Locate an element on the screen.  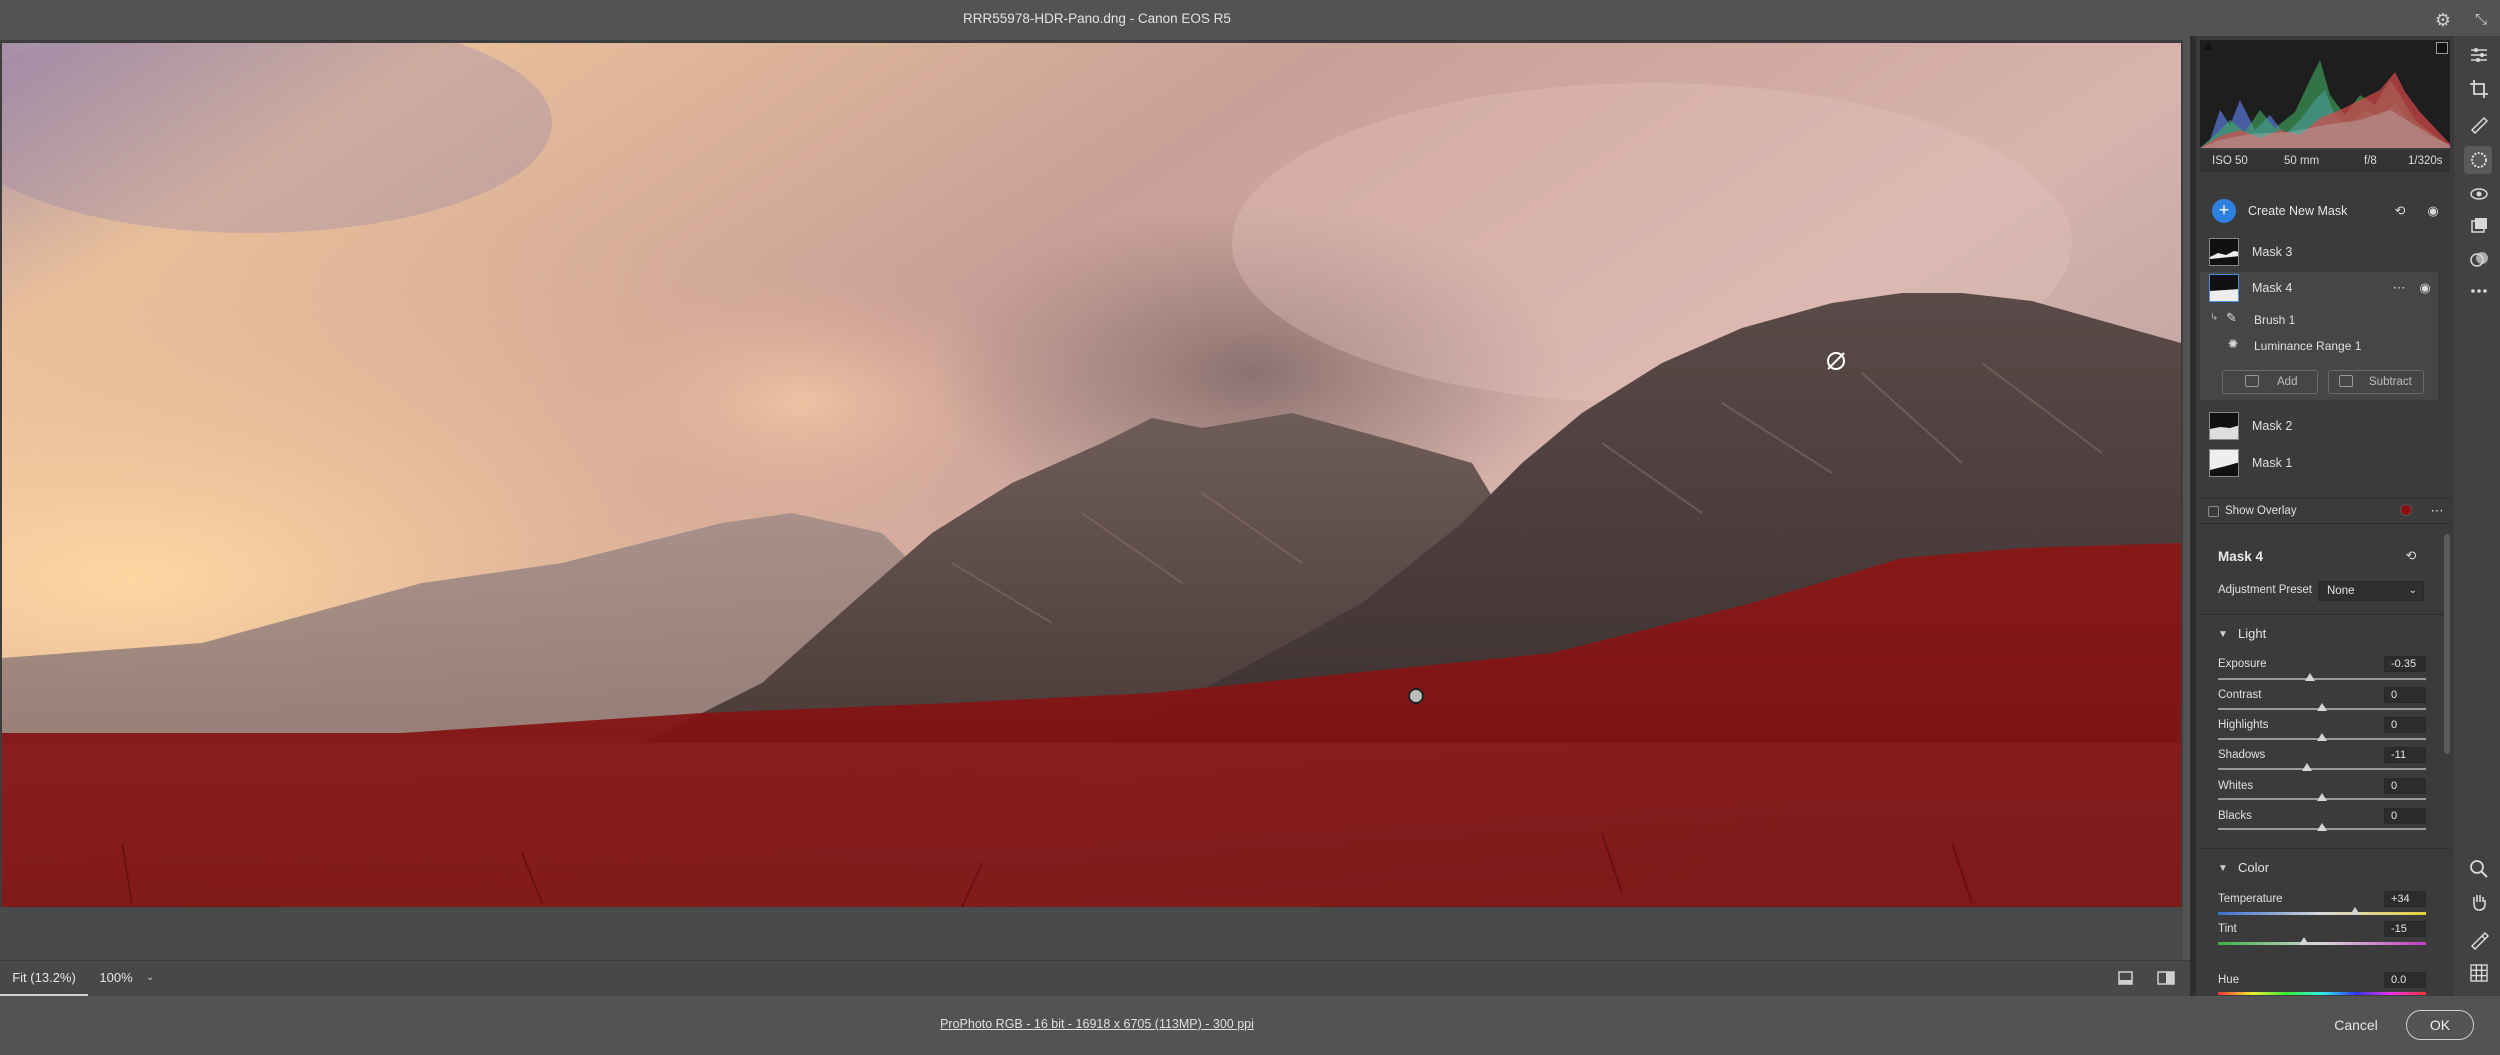
cancel-button: Cancel is located at coordinates (2356, 1025).